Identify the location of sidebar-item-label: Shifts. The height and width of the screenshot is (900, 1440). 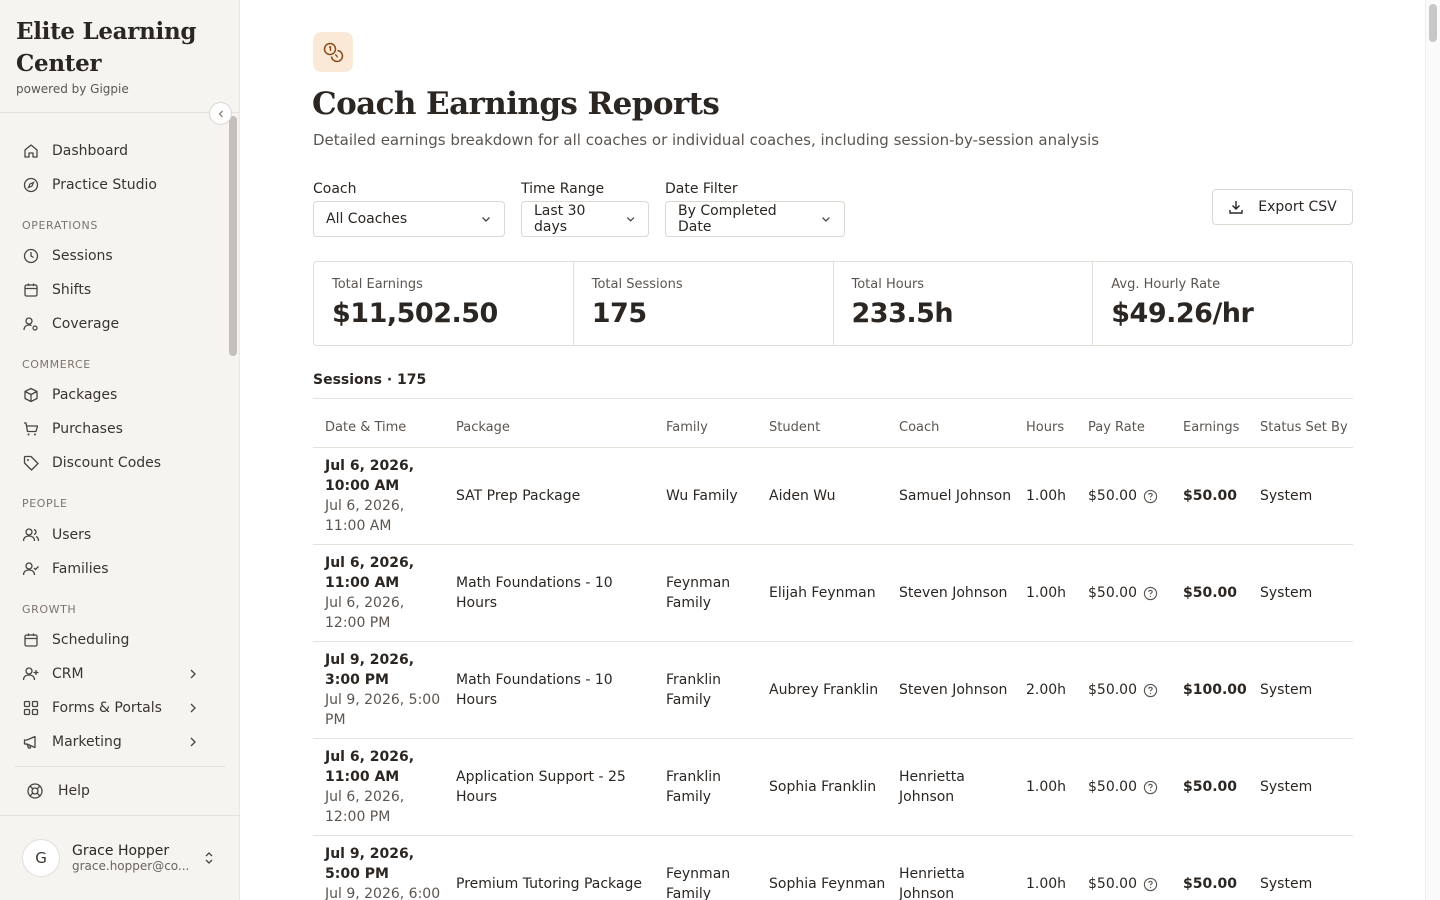
(72, 290).